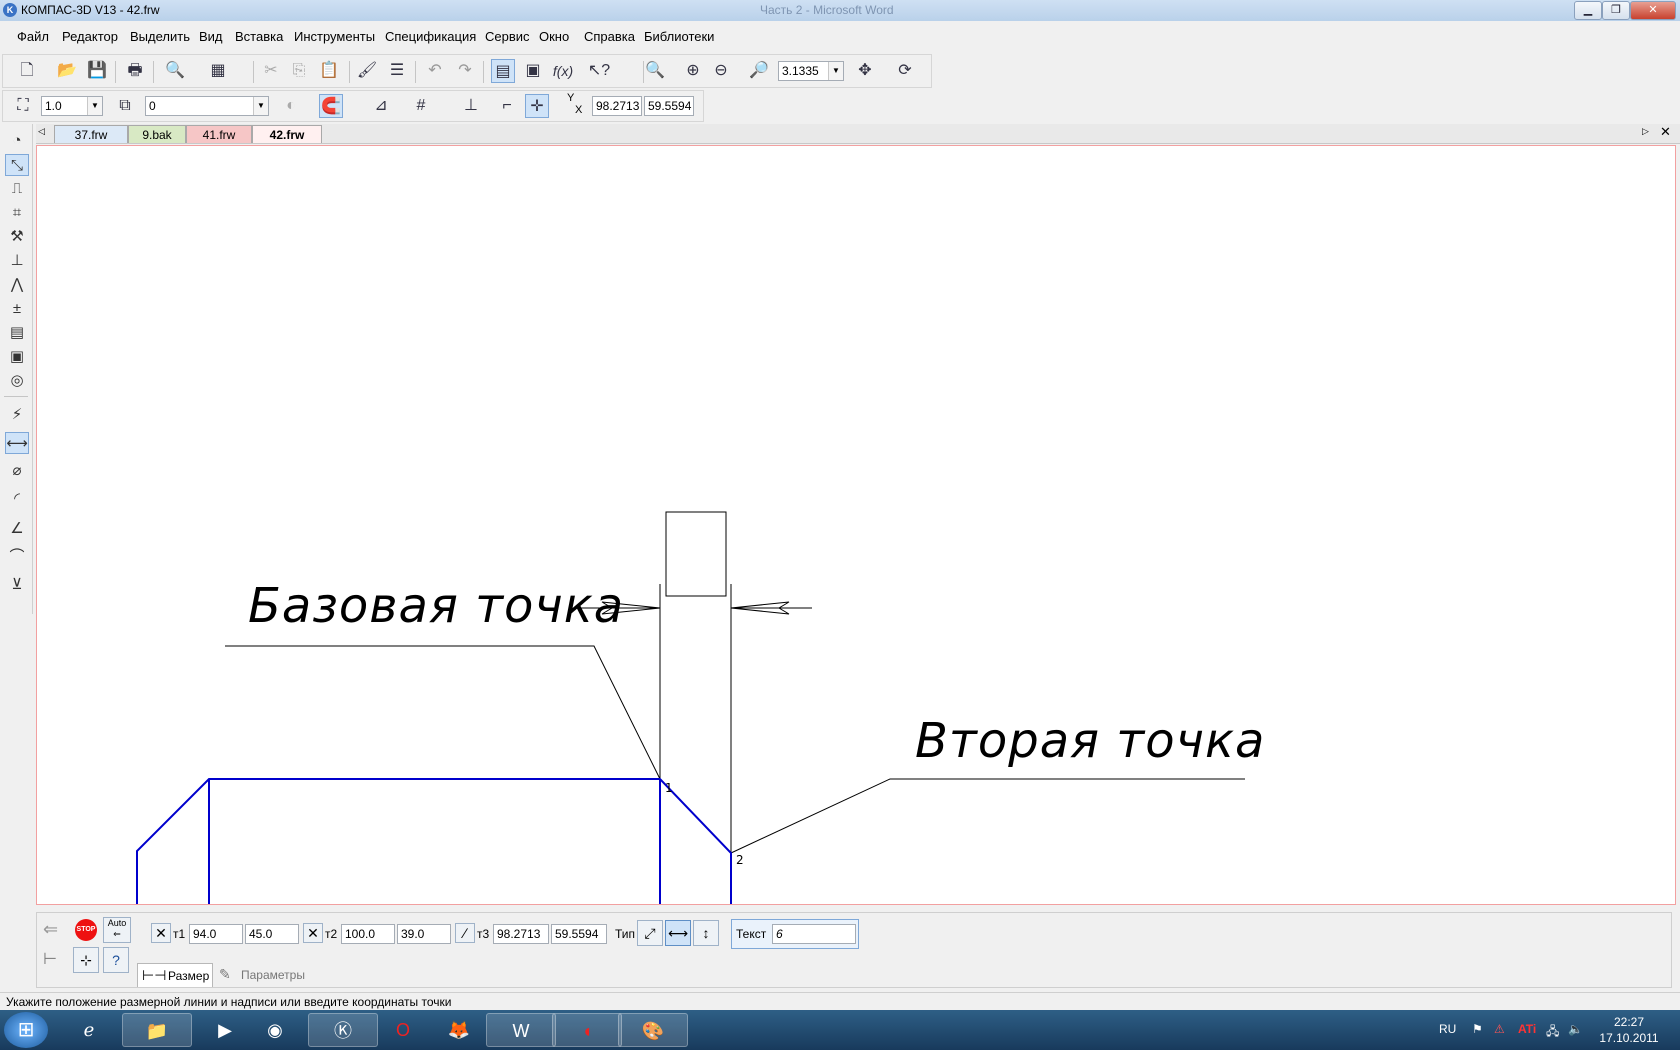  Describe the element at coordinates (1588, 10) in the screenshot. I see `minimize-button: ▁` at that location.